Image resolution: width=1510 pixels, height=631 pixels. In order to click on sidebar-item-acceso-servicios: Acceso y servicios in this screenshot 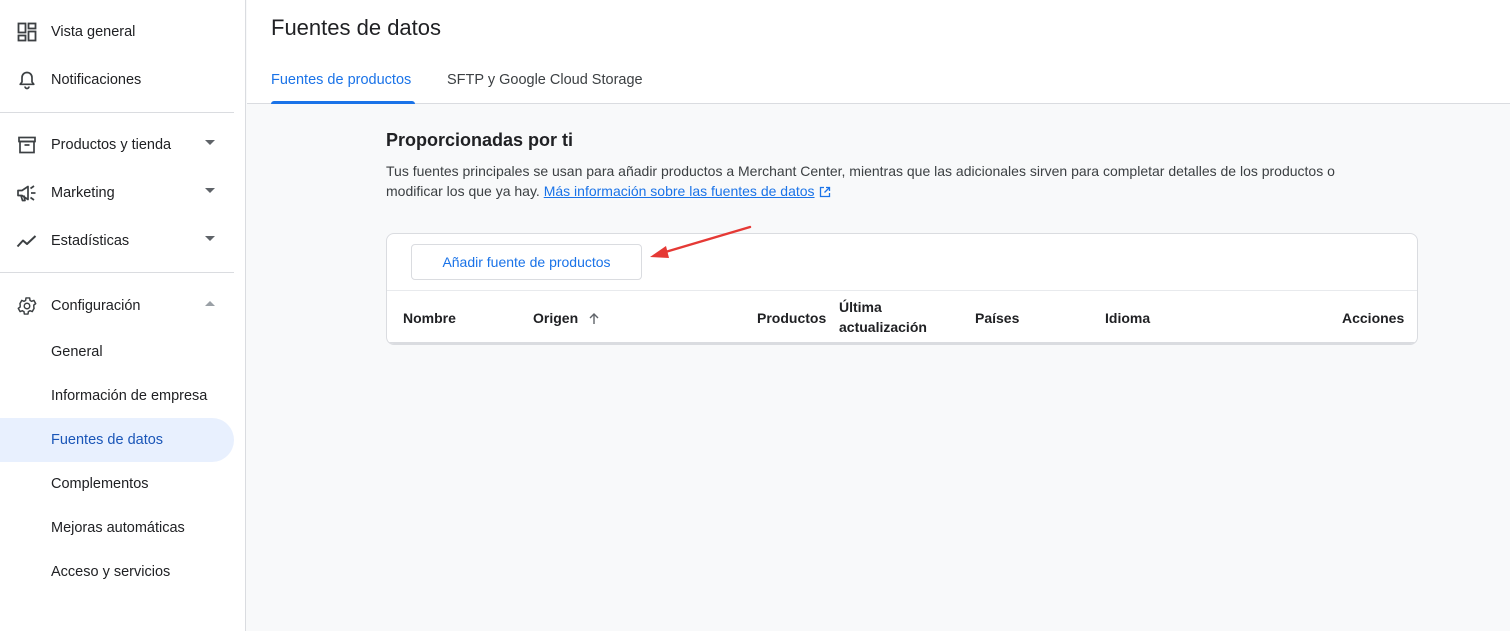, I will do `click(117, 572)`.